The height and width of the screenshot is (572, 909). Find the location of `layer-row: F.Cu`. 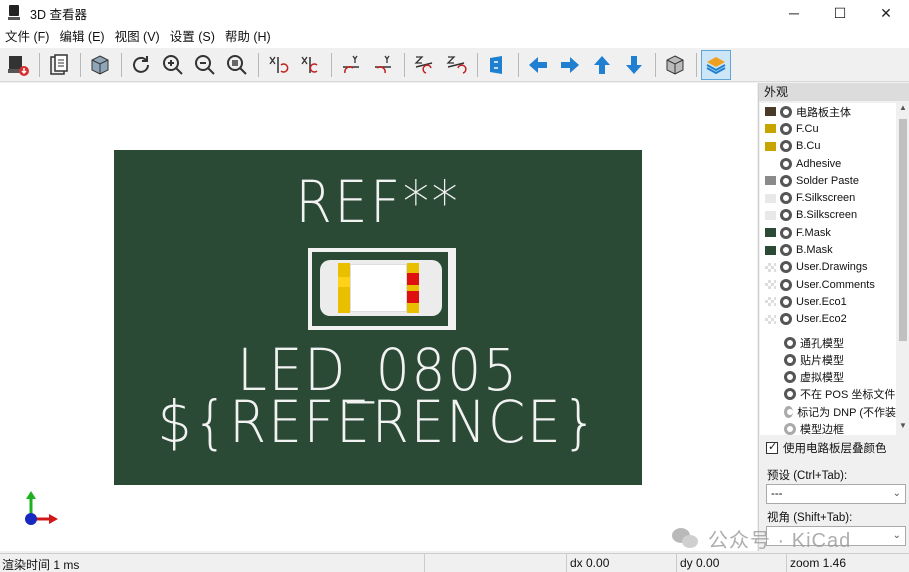

layer-row: F.Cu is located at coordinates (828, 128).